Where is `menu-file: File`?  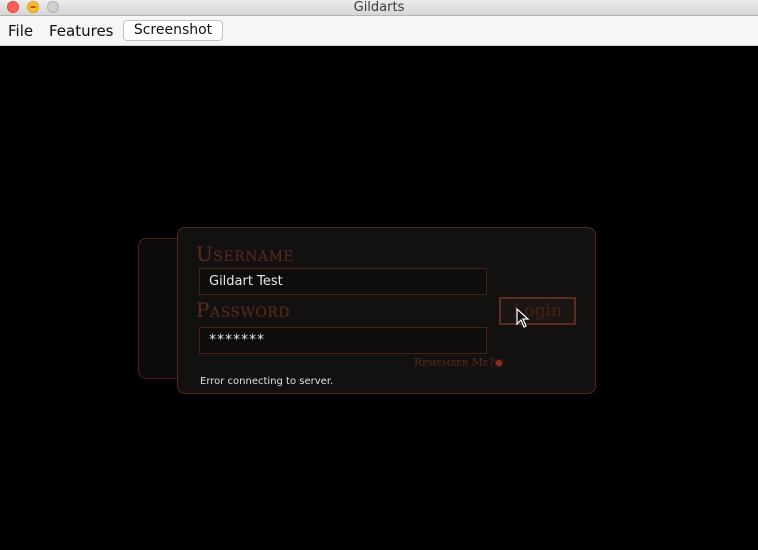 menu-file: File is located at coordinates (20, 31).